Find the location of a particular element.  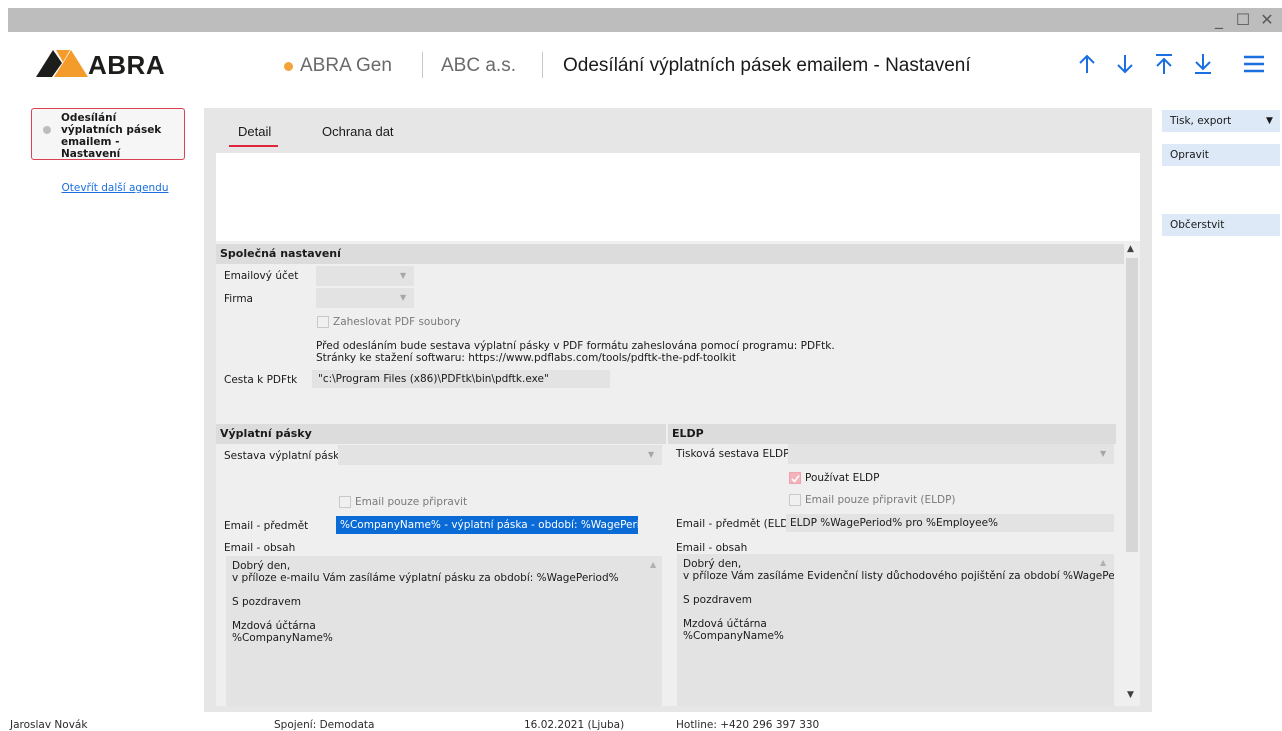

email-account-label: Emailový účet is located at coordinates (261, 276).